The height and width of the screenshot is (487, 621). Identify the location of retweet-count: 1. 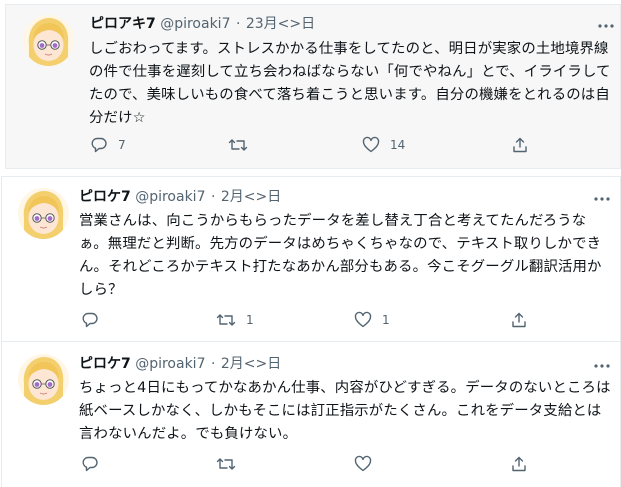
(250, 320).